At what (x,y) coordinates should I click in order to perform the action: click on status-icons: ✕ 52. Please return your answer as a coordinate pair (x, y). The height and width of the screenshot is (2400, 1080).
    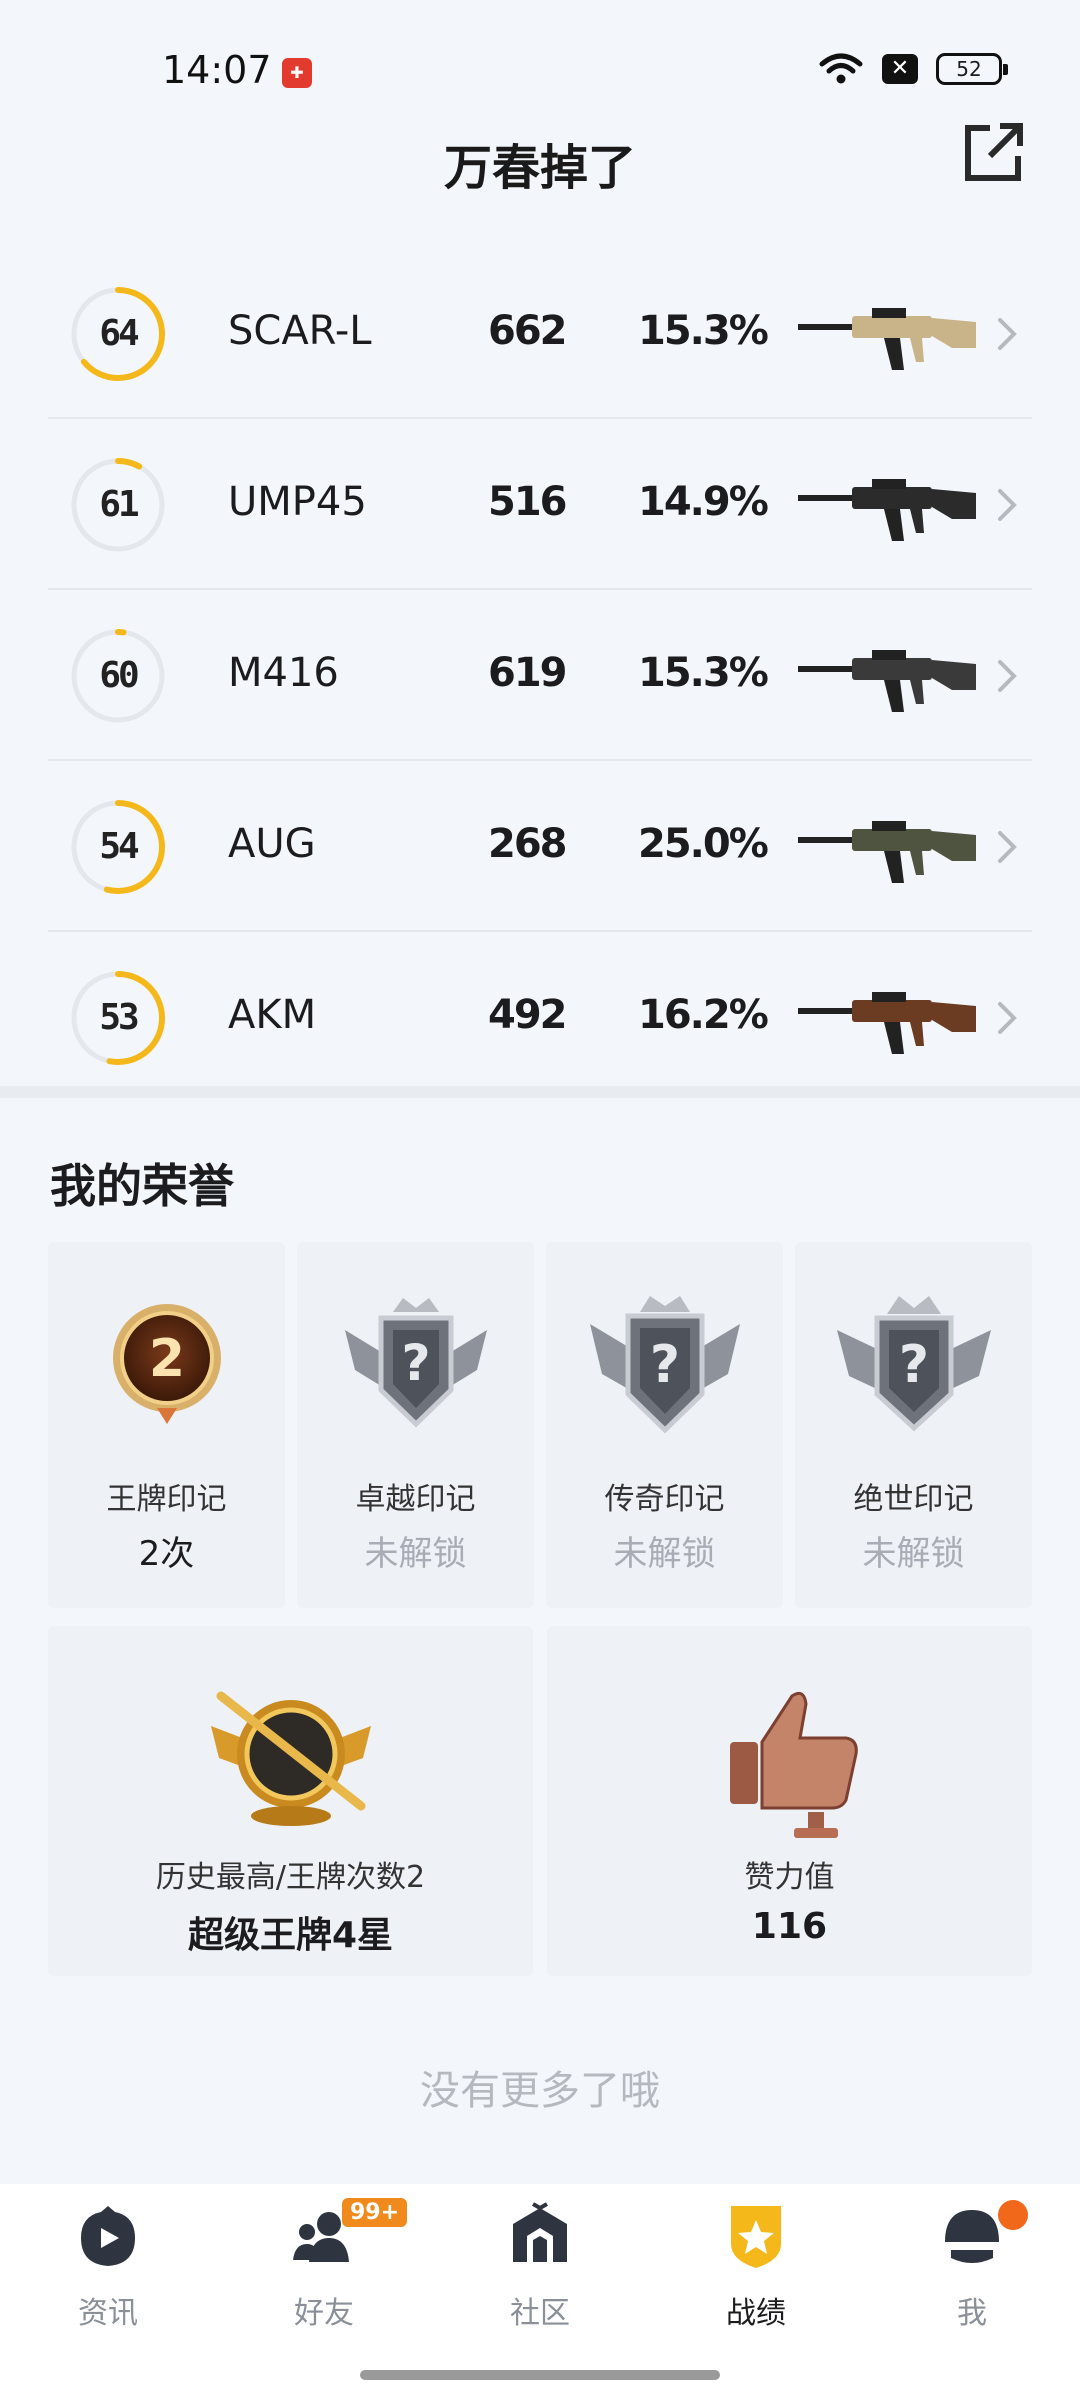
    Looking at the image, I should click on (913, 69).